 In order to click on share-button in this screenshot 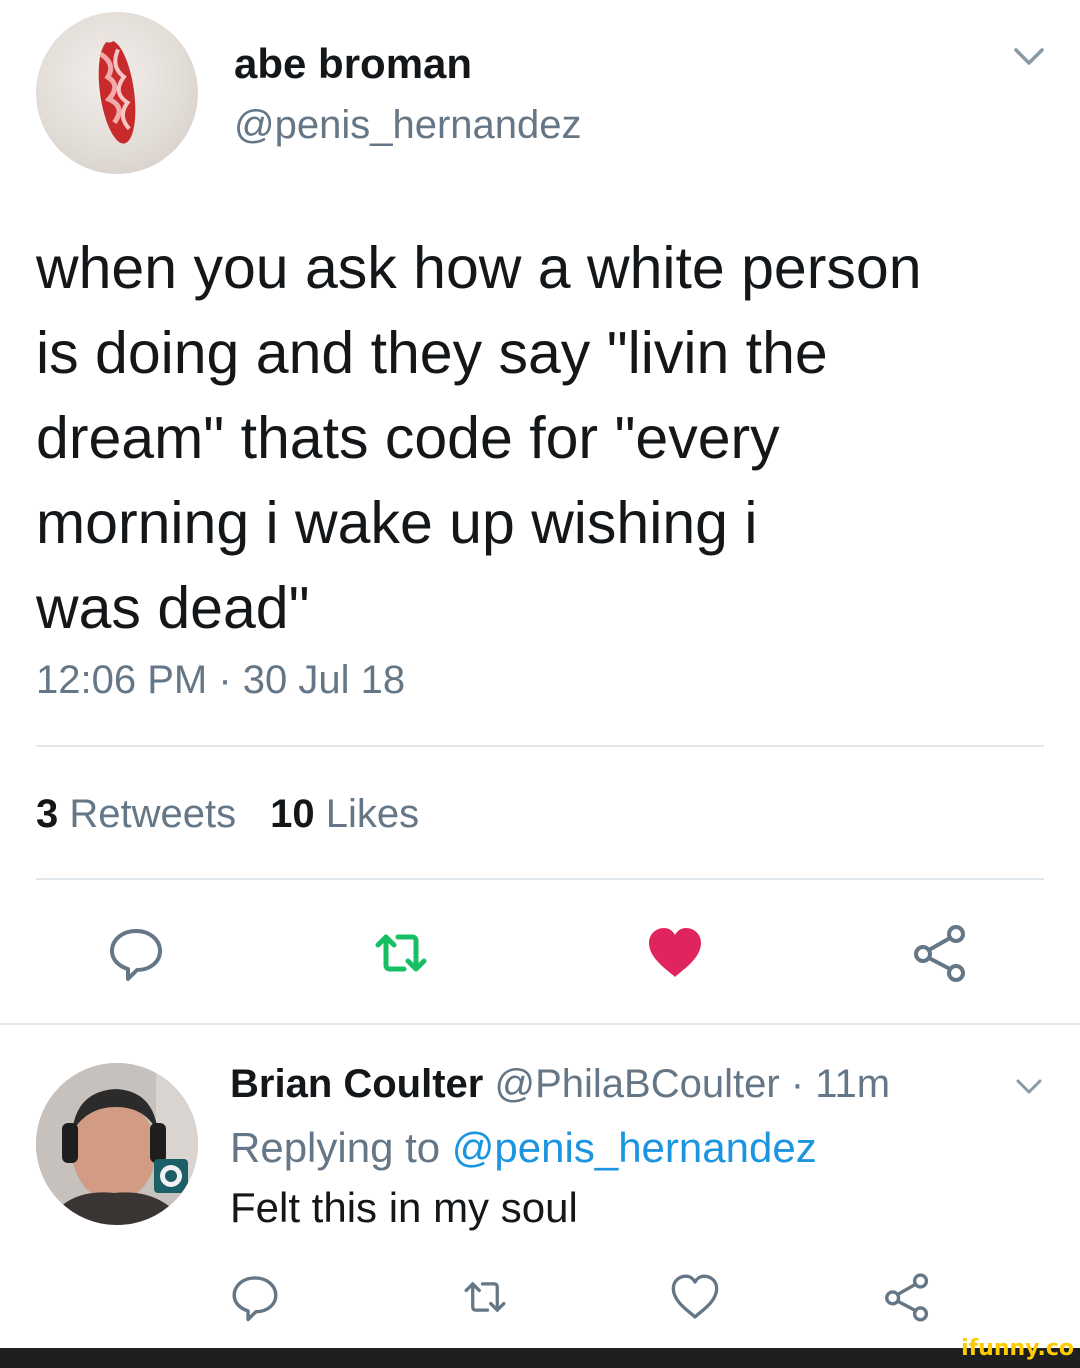, I will do `click(940, 953)`.